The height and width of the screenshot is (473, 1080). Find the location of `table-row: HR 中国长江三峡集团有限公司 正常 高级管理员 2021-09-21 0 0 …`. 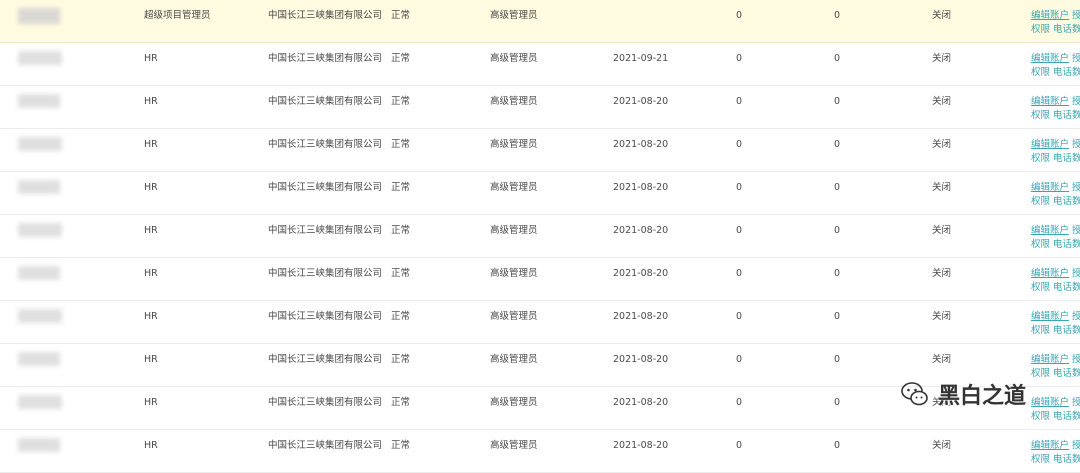

table-row: HR 中国长江三峡集团有限公司 正常 高级管理员 2021-09-21 0 0 … is located at coordinates (540, 64).